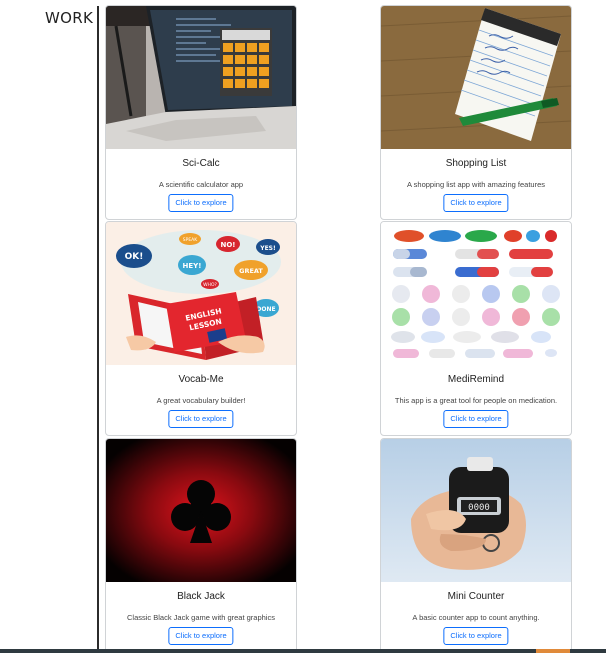 The height and width of the screenshot is (653, 606). What do you see at coordinates (251, 271) in the screenshot?
I see `speech-great: GREAT` at bounding box center [251, 271].